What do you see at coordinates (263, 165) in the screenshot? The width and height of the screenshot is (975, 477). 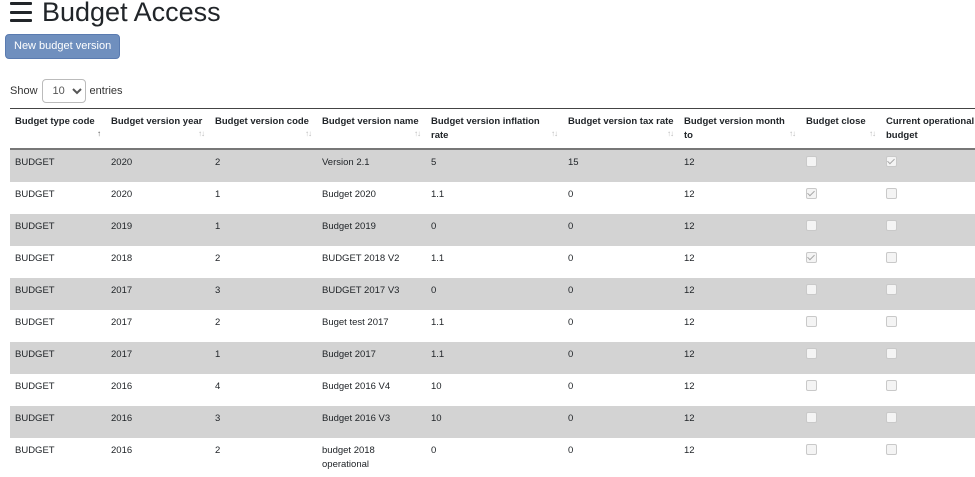 I see `budget-version-code-cell: 2` at bounding box center [263, 165].